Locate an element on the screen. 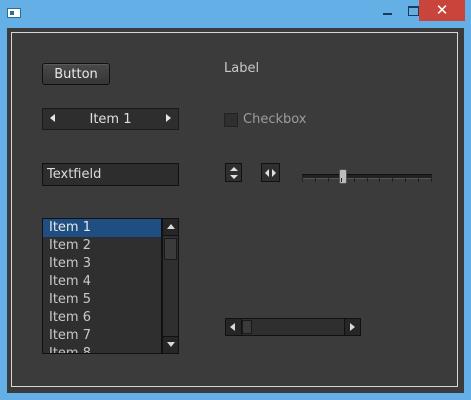 The width and height of the screenshot is (471, 400). minimize-icon is located at coordinates (387, 14).